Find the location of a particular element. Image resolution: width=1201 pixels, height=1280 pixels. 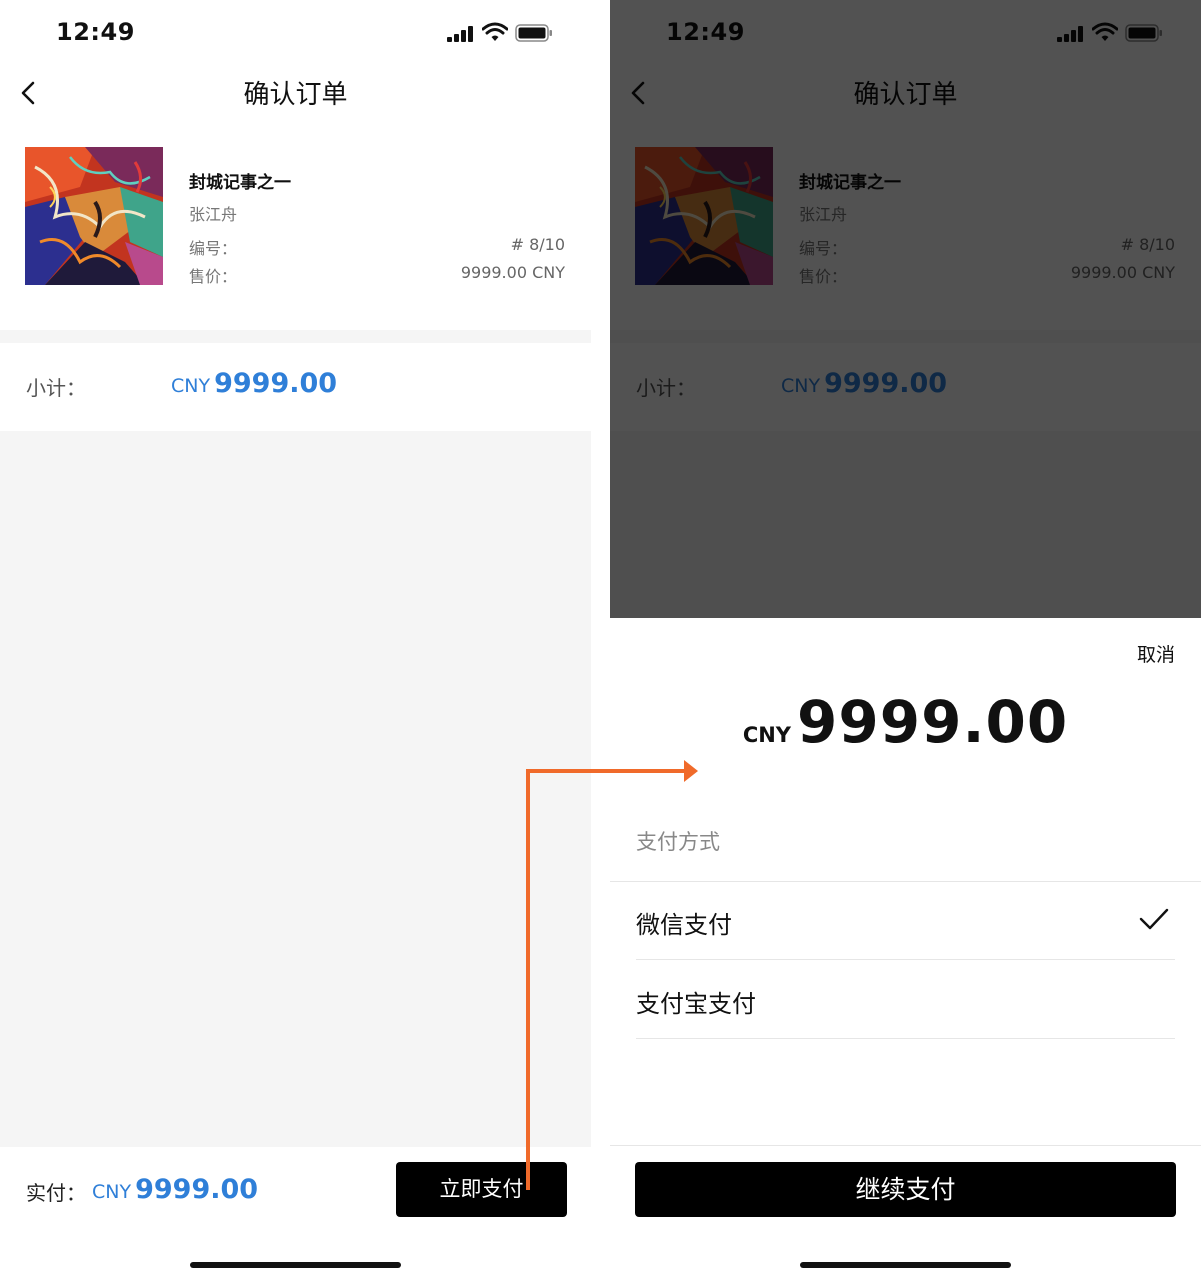

subtotal-amount: CNY9999.00 is located at coordinates (254, 383).